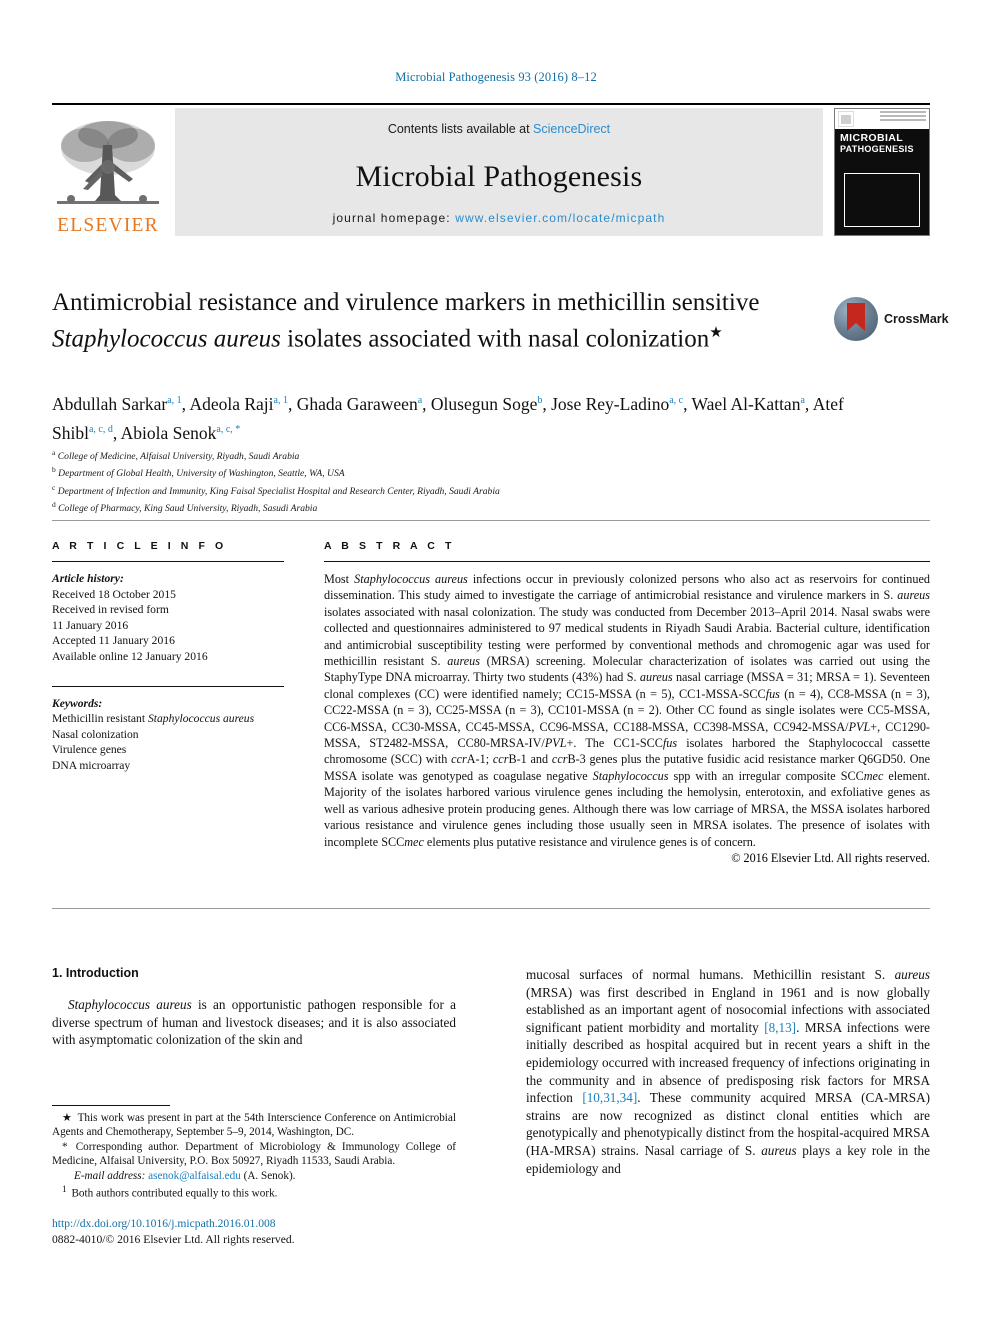  I want to click on elsevier-wordmark: ELSEVIER, so click(108, 225).